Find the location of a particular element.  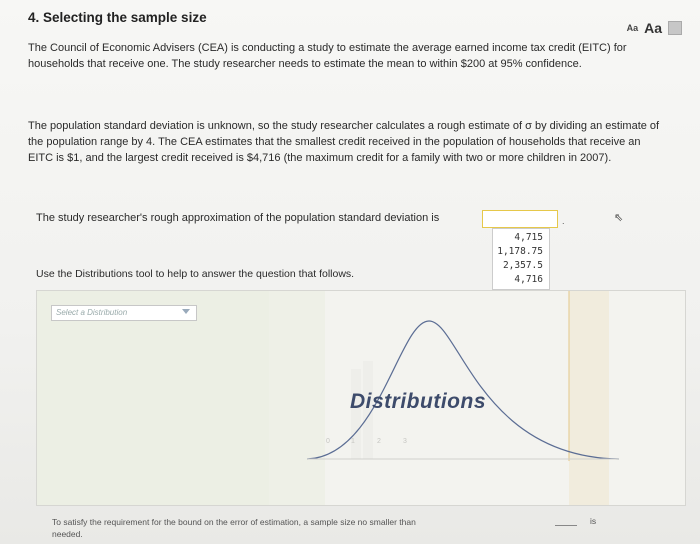

text-size-small-button: Aa is located at coordinates (633, 28).